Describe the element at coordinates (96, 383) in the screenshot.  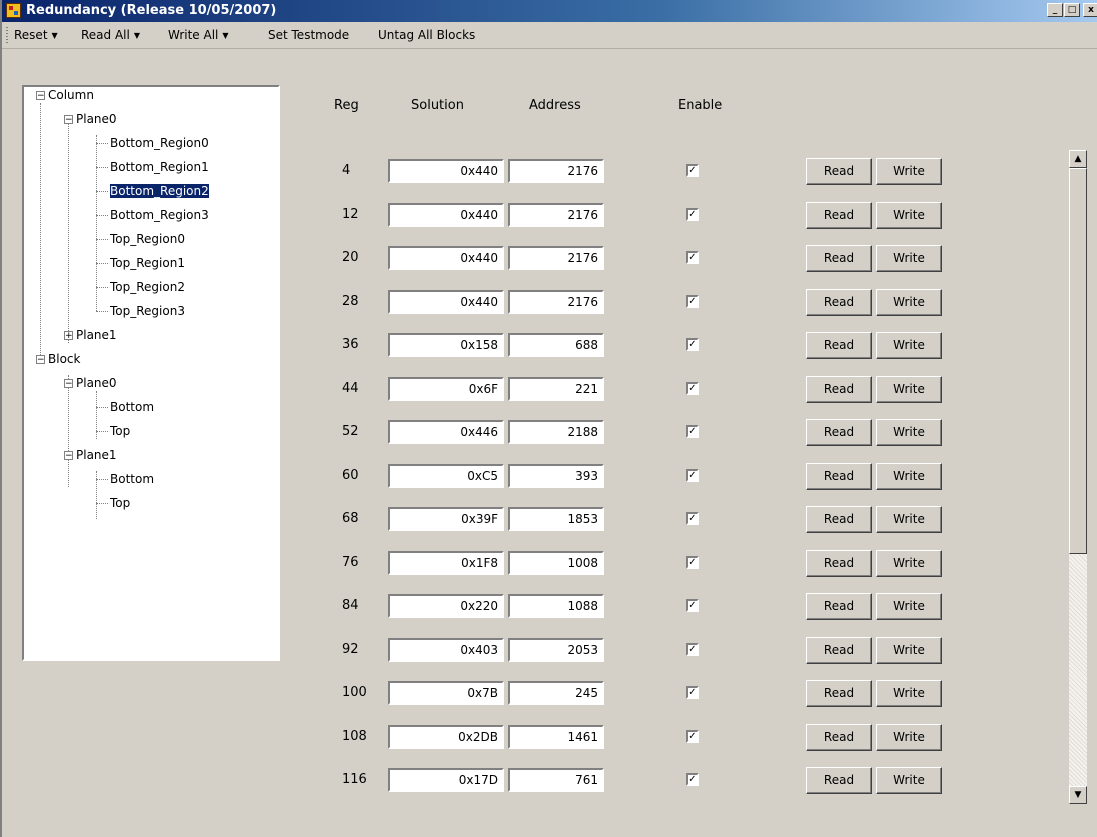
I see `tree-node-block-plane0: Plane0` at that location.